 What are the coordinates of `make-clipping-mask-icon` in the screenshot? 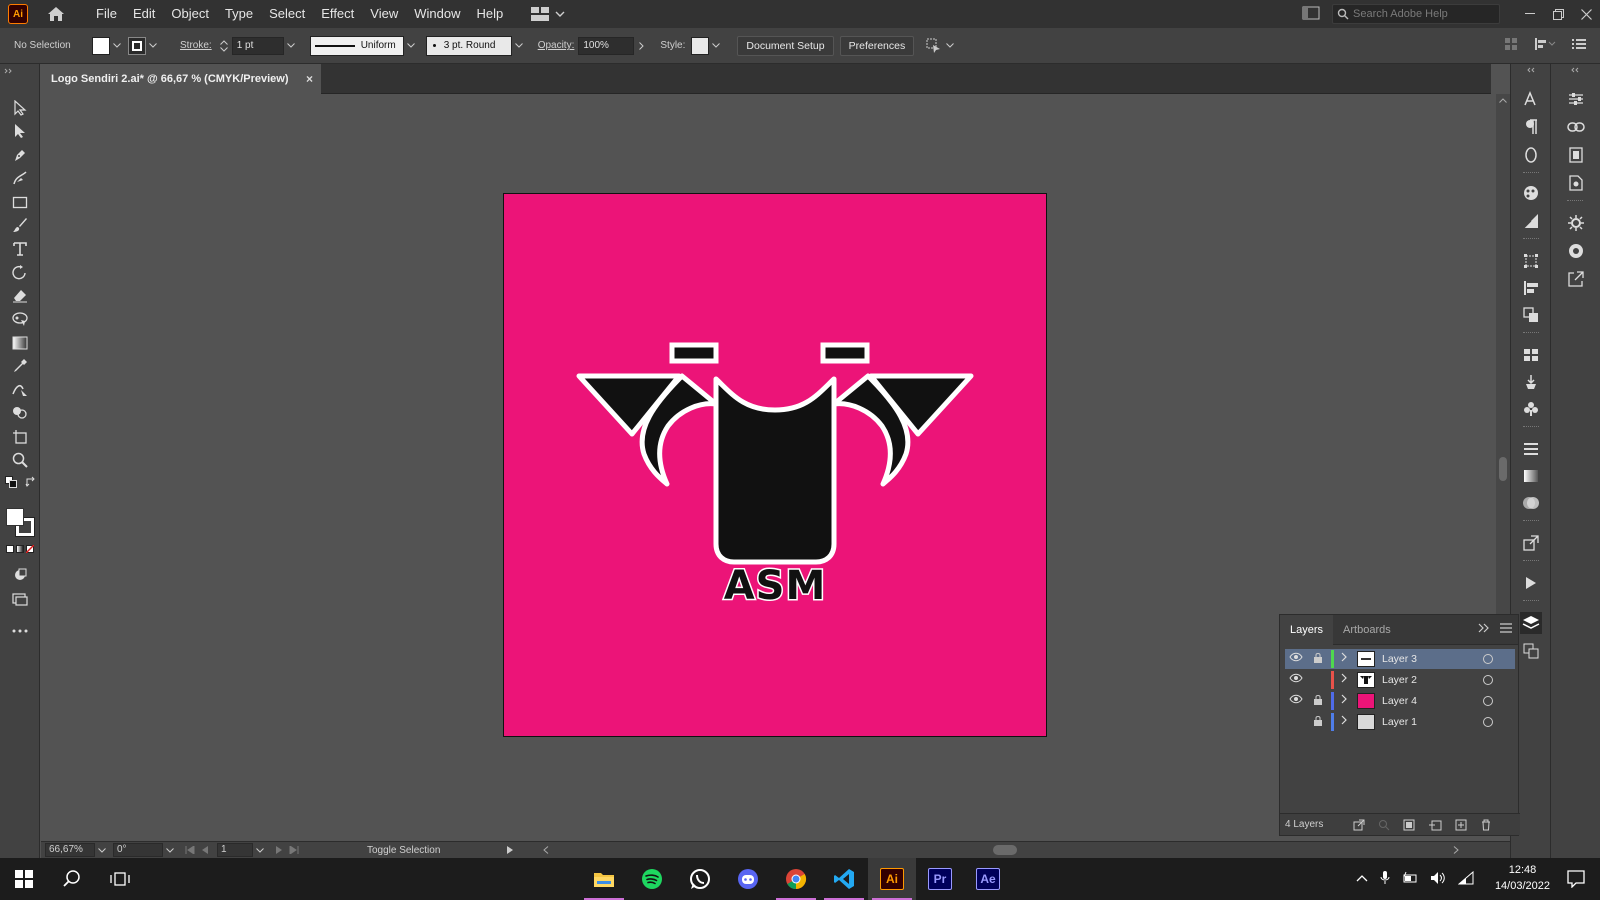 It's located at (1409, 825).